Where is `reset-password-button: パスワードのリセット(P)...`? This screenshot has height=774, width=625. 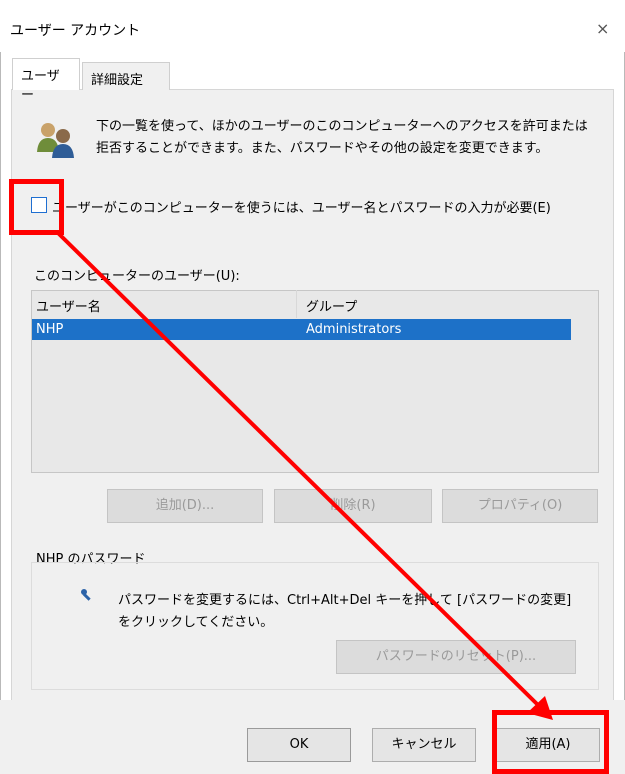
reset-password-button: パスワードのリセット(P)... is located at coordinates (456, 657).